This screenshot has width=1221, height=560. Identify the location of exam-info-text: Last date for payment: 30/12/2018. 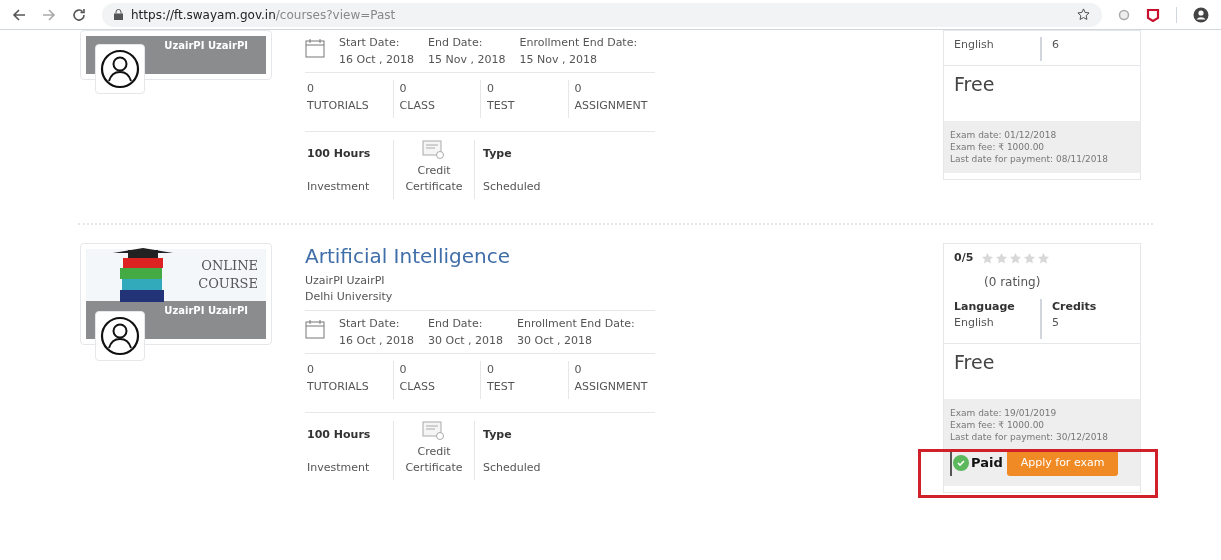
(1029, 436).